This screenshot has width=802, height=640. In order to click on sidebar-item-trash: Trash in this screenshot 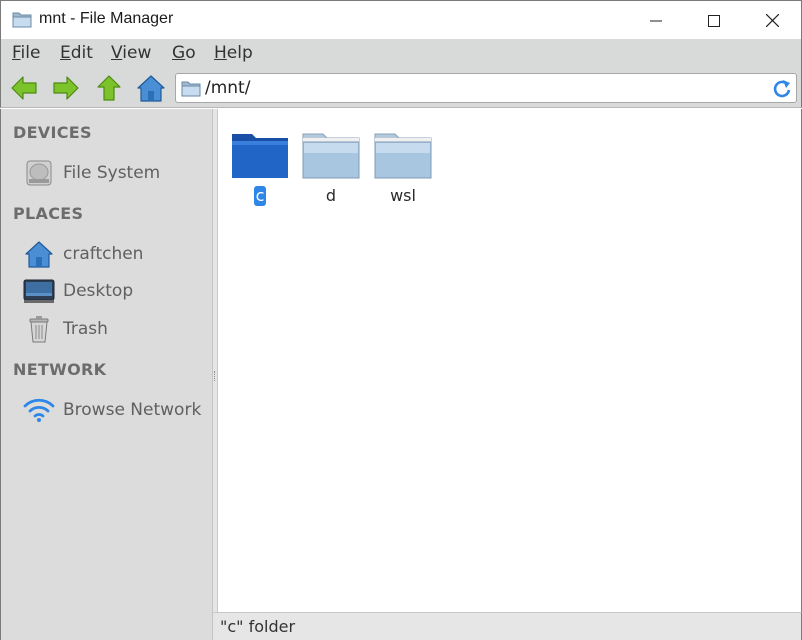, I will do `click(116, 329)`.